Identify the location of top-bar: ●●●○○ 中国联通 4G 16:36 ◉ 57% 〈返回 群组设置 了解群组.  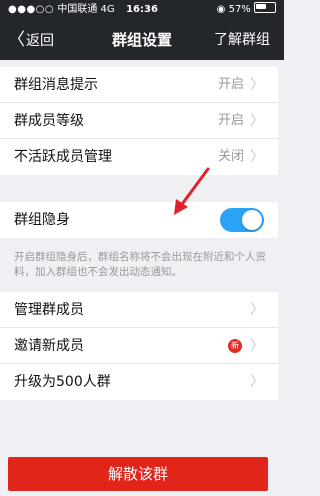
(142, 30).